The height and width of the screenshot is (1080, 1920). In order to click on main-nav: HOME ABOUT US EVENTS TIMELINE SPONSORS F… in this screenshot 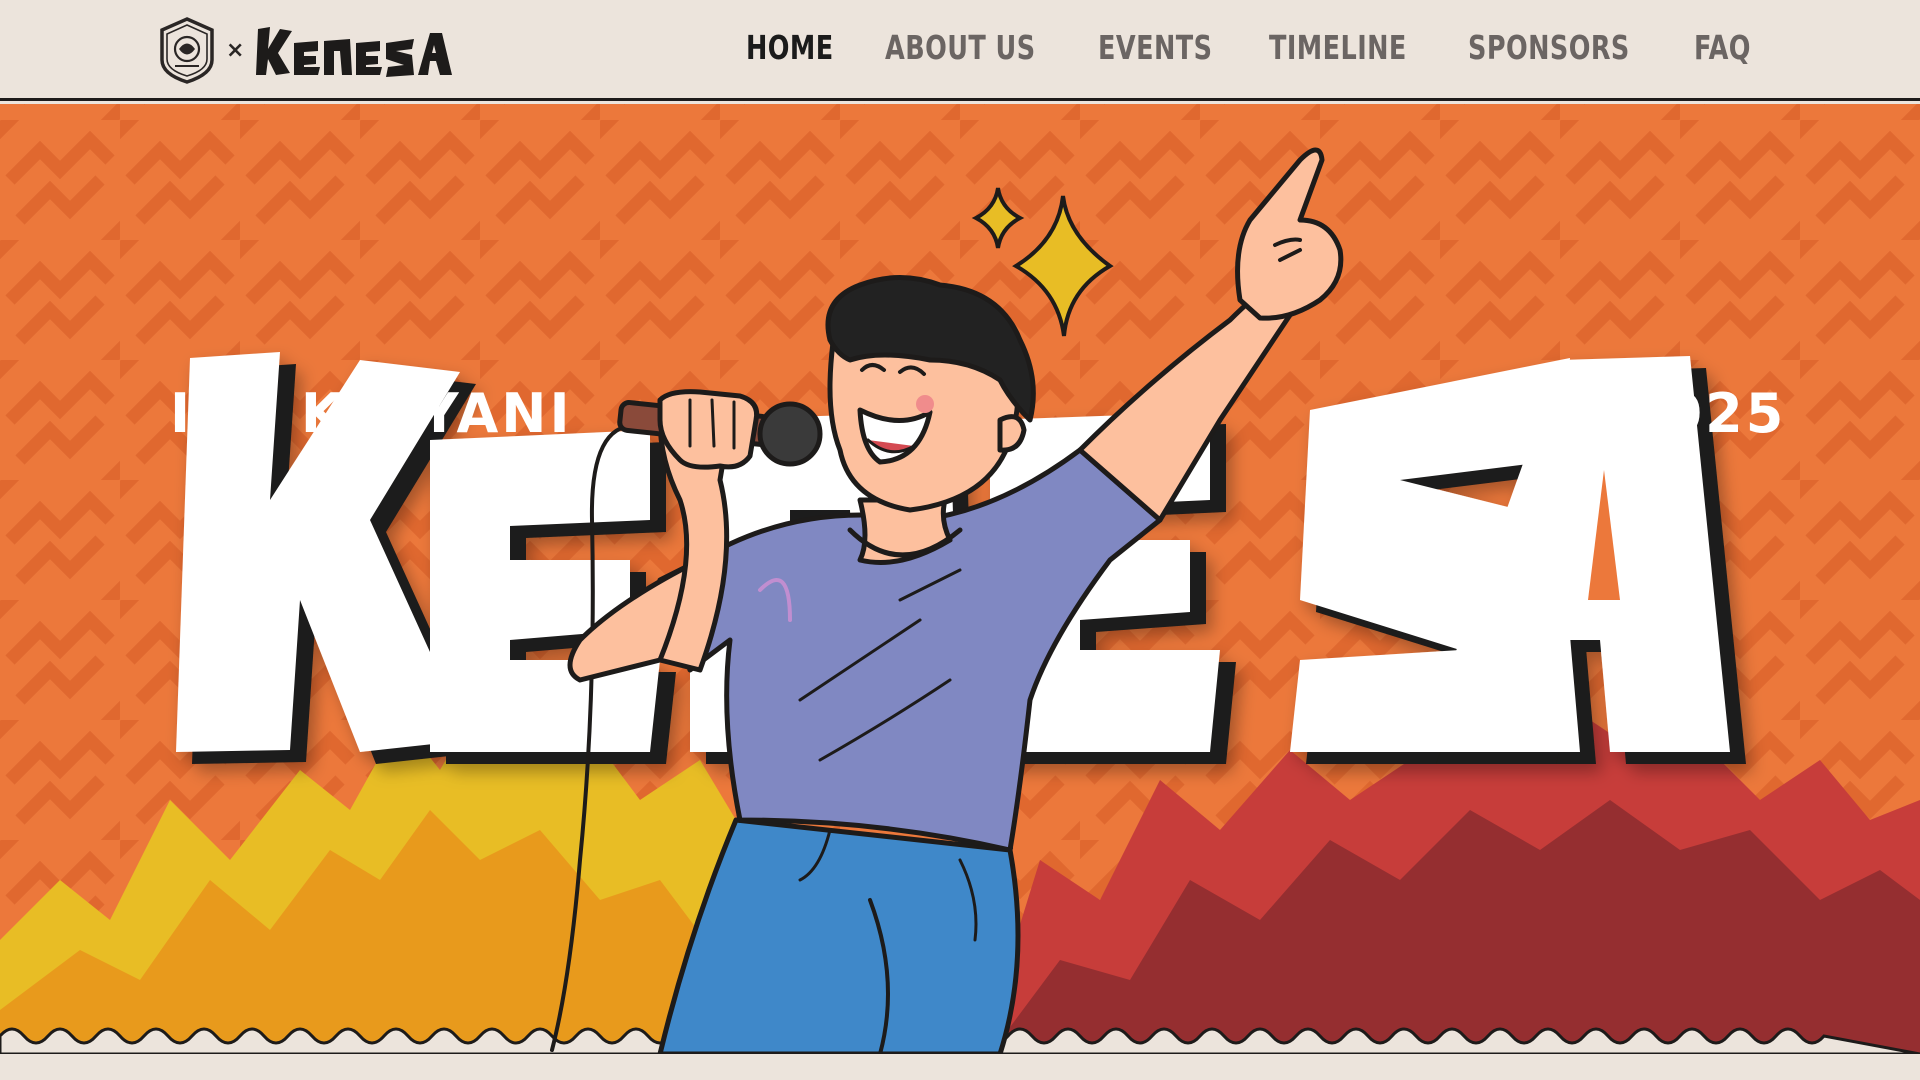, I will do `click(1253, 47)`.